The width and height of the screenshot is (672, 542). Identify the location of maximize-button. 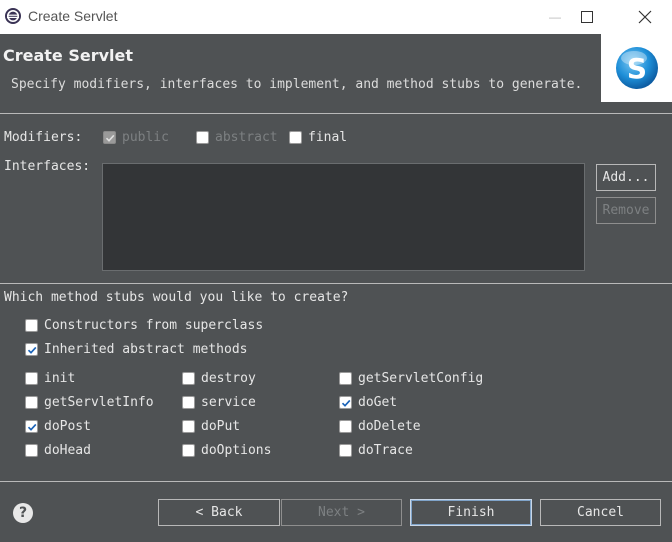
(587, 17).